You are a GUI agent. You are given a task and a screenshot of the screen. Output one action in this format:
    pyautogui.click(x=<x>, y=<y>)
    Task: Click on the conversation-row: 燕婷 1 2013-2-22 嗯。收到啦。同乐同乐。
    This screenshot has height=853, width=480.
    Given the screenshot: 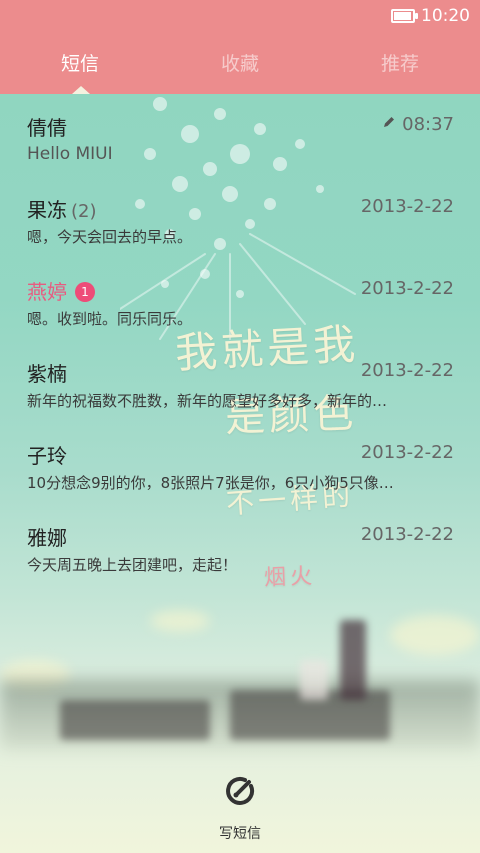 What is the action you would take?
    pyautogui.click(x=240, y=299)
    